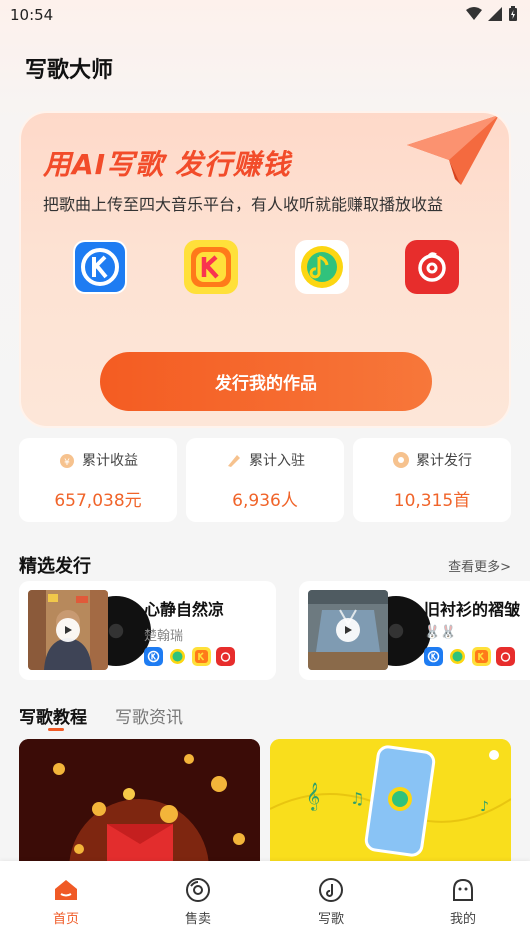 This screenshot has width=530, height=942. I want to click on bottom-nav: 首页 售卖 写歌 我的, so click(265, 901).